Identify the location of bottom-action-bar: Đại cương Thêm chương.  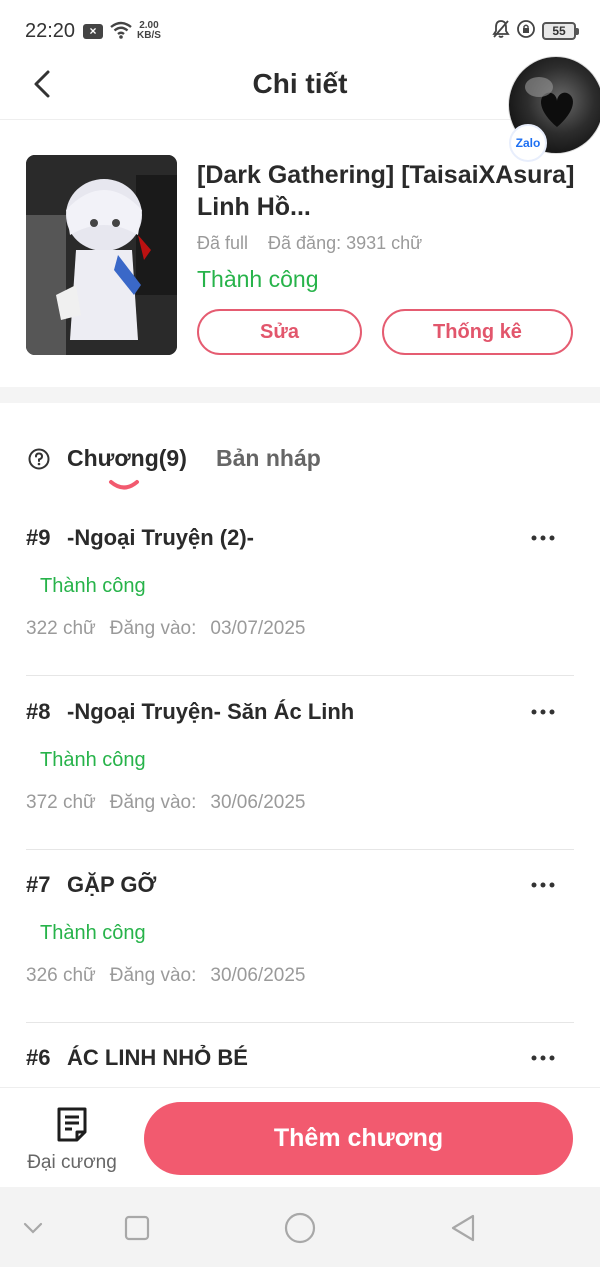
(300, 1137).